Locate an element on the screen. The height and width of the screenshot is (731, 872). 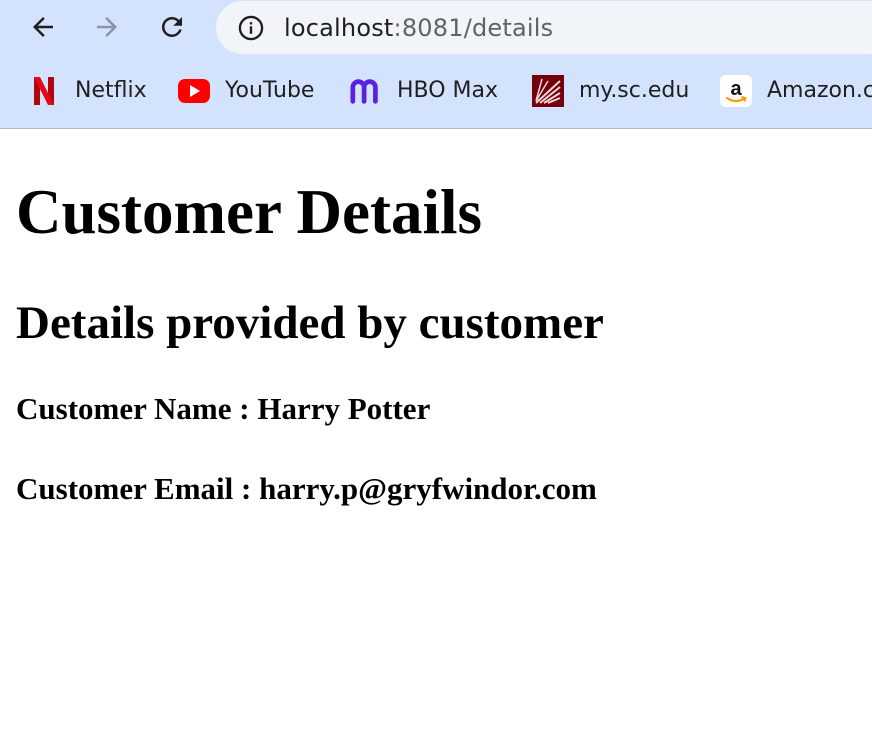
page-title: Customer Details is located at coordinates (249, 212).